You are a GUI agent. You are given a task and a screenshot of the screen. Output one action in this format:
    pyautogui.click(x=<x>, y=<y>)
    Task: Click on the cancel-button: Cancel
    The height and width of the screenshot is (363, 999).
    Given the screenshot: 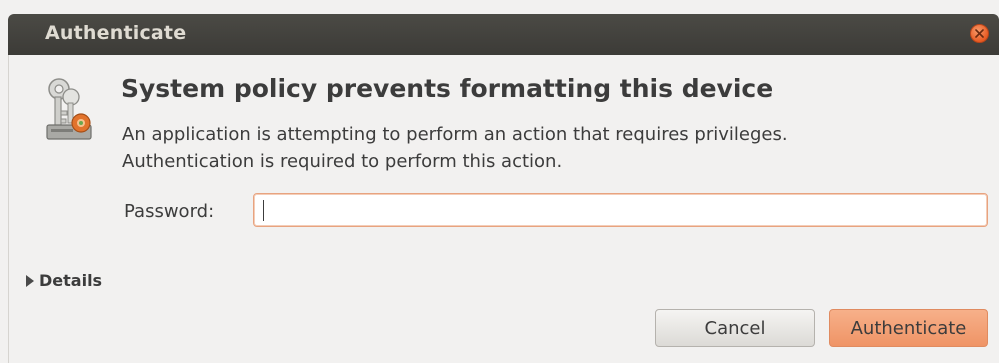 What is the action you would take?
    pyautogui.click(x=735, y=328)
    